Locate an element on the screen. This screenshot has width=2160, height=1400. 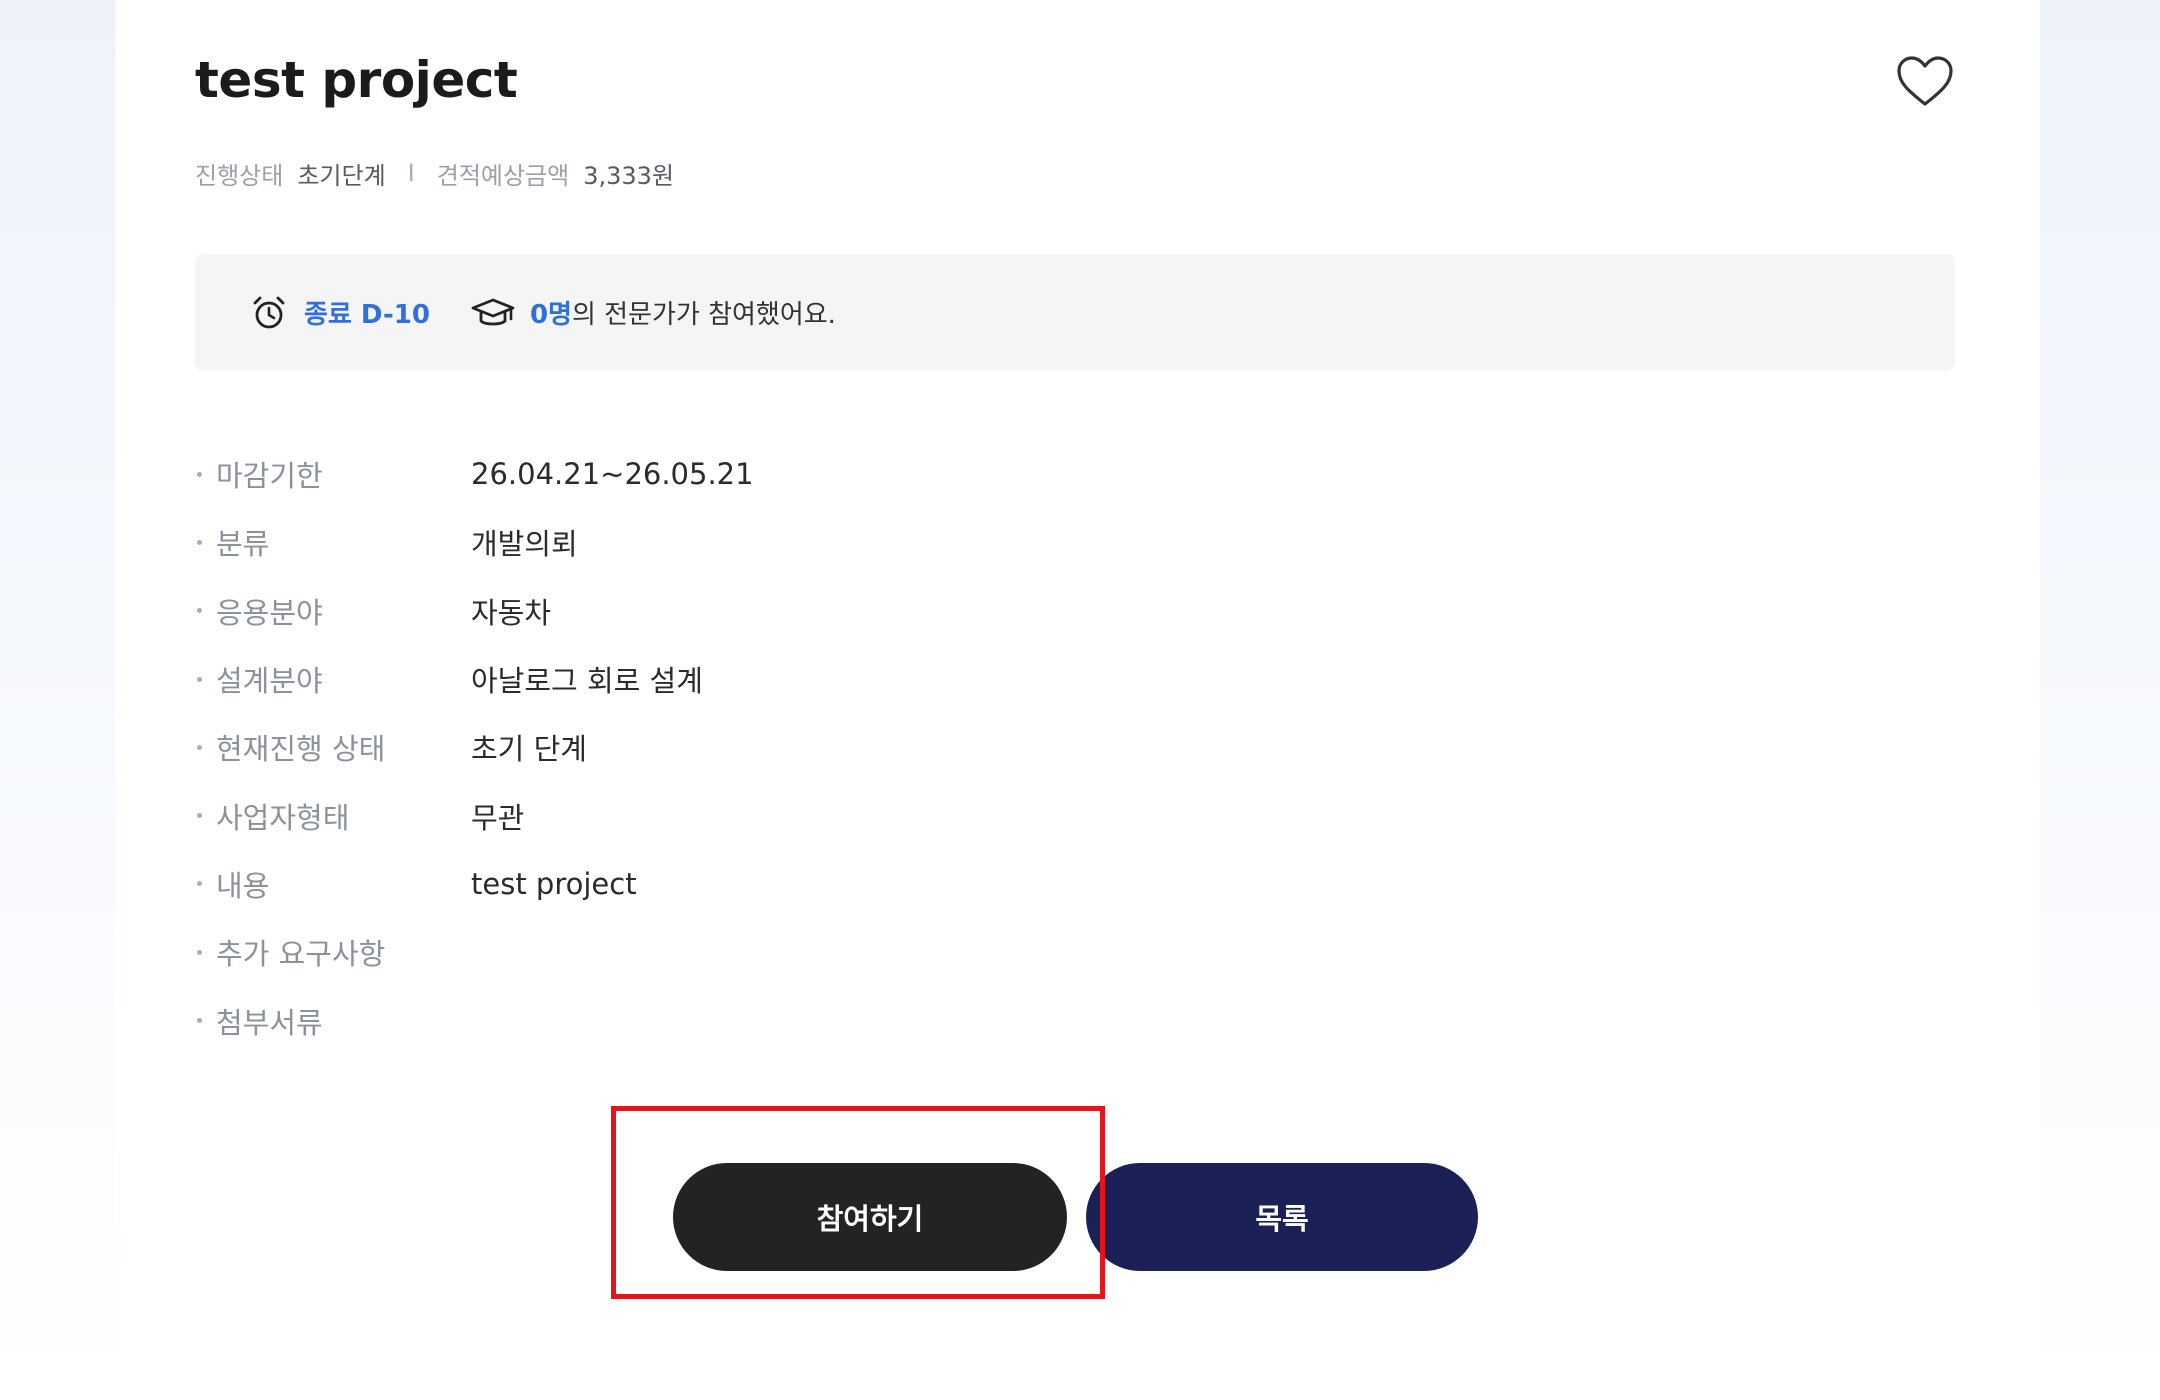
estimate-label: 견적예상금액 is located at coordinates (503, 175).